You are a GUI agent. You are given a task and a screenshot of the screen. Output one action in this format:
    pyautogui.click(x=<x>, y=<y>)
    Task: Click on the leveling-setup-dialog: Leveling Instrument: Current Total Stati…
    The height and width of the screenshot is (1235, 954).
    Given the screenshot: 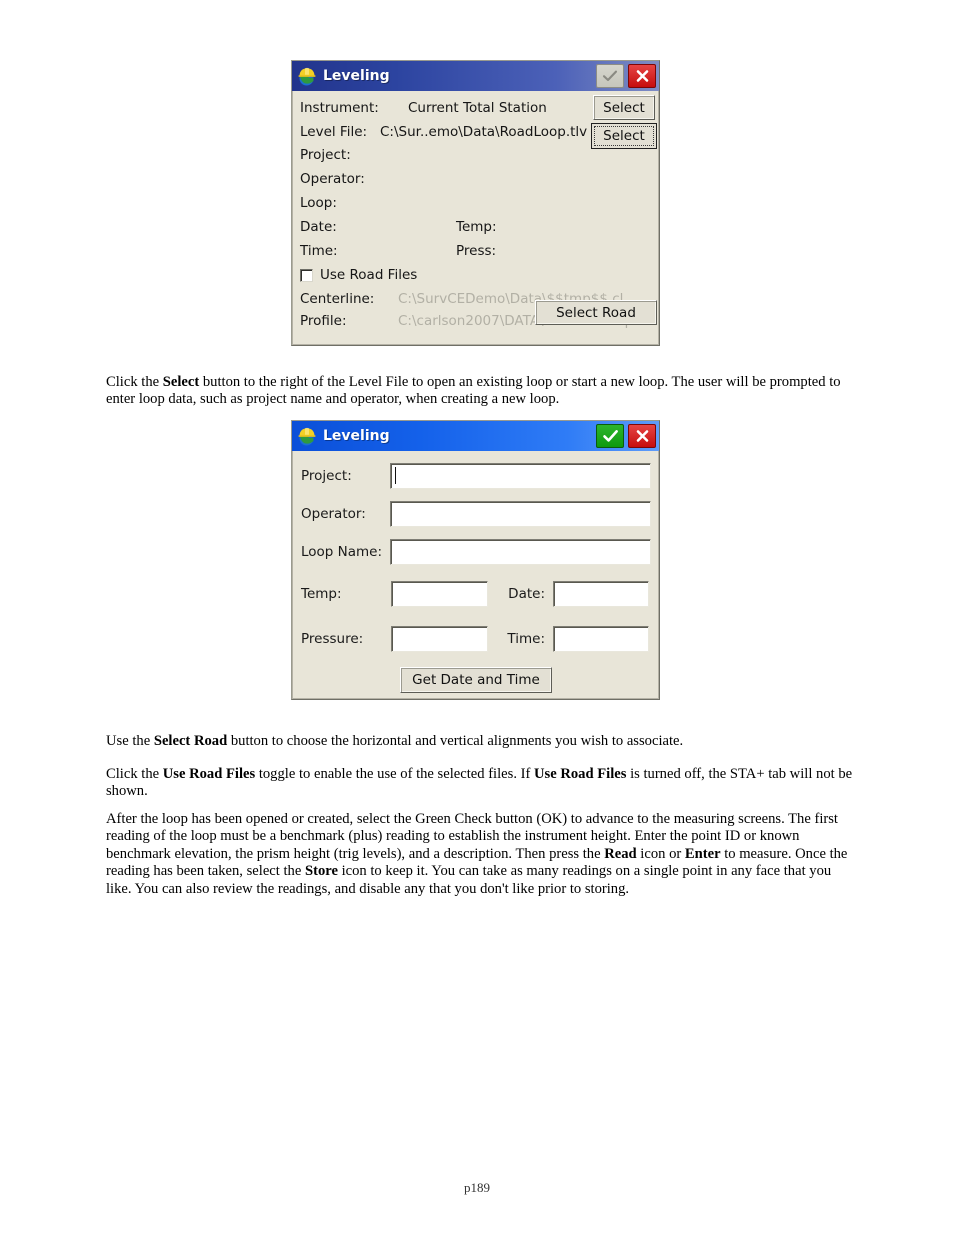 What is the action you would take?
    pyautogui.click(x=475, y=203)
    